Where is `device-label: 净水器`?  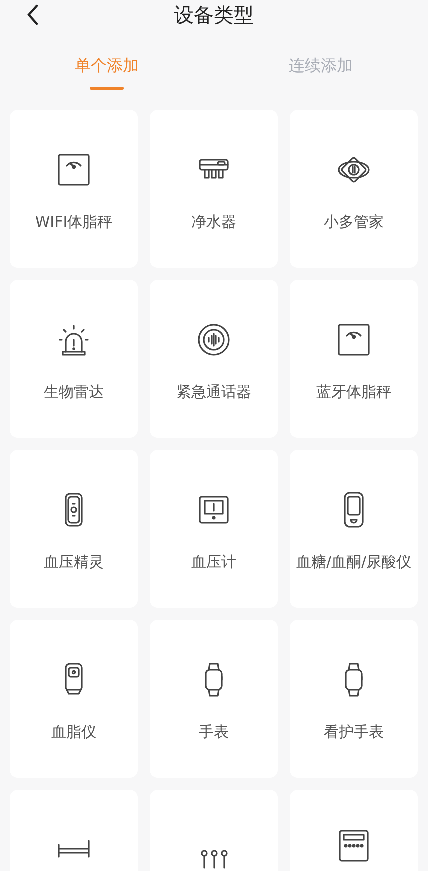
device-label: 净水器 is located at coordinates (214, 222).